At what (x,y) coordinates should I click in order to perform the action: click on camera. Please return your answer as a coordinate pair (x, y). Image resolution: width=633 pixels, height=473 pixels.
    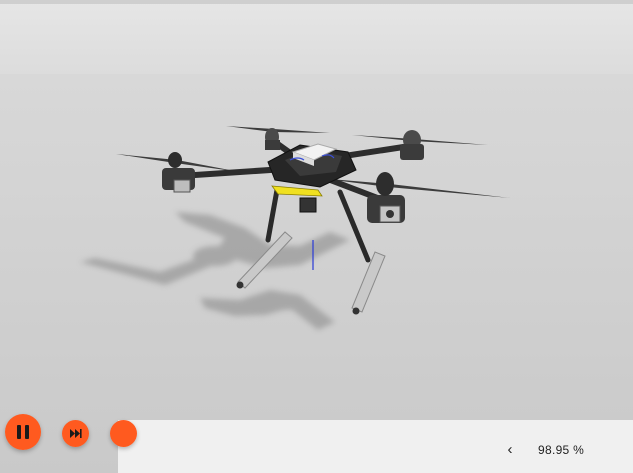
    Looking at the image, I should click on (308, 205).